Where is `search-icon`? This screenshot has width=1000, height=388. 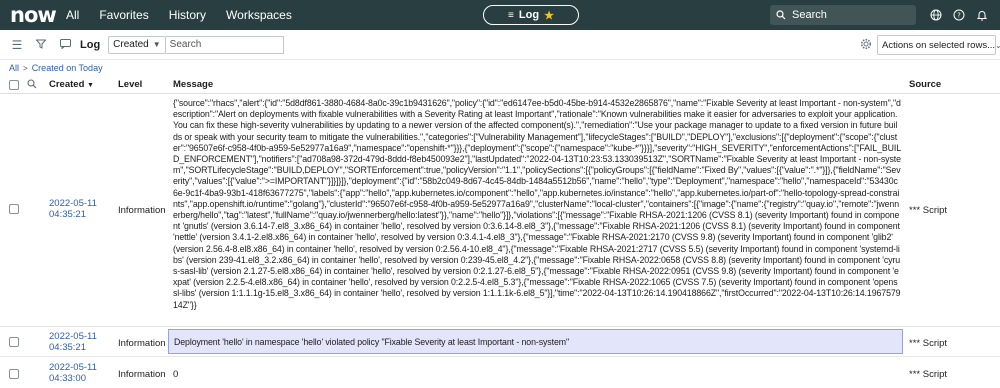
search-icon is located at coordinates (781, 15).